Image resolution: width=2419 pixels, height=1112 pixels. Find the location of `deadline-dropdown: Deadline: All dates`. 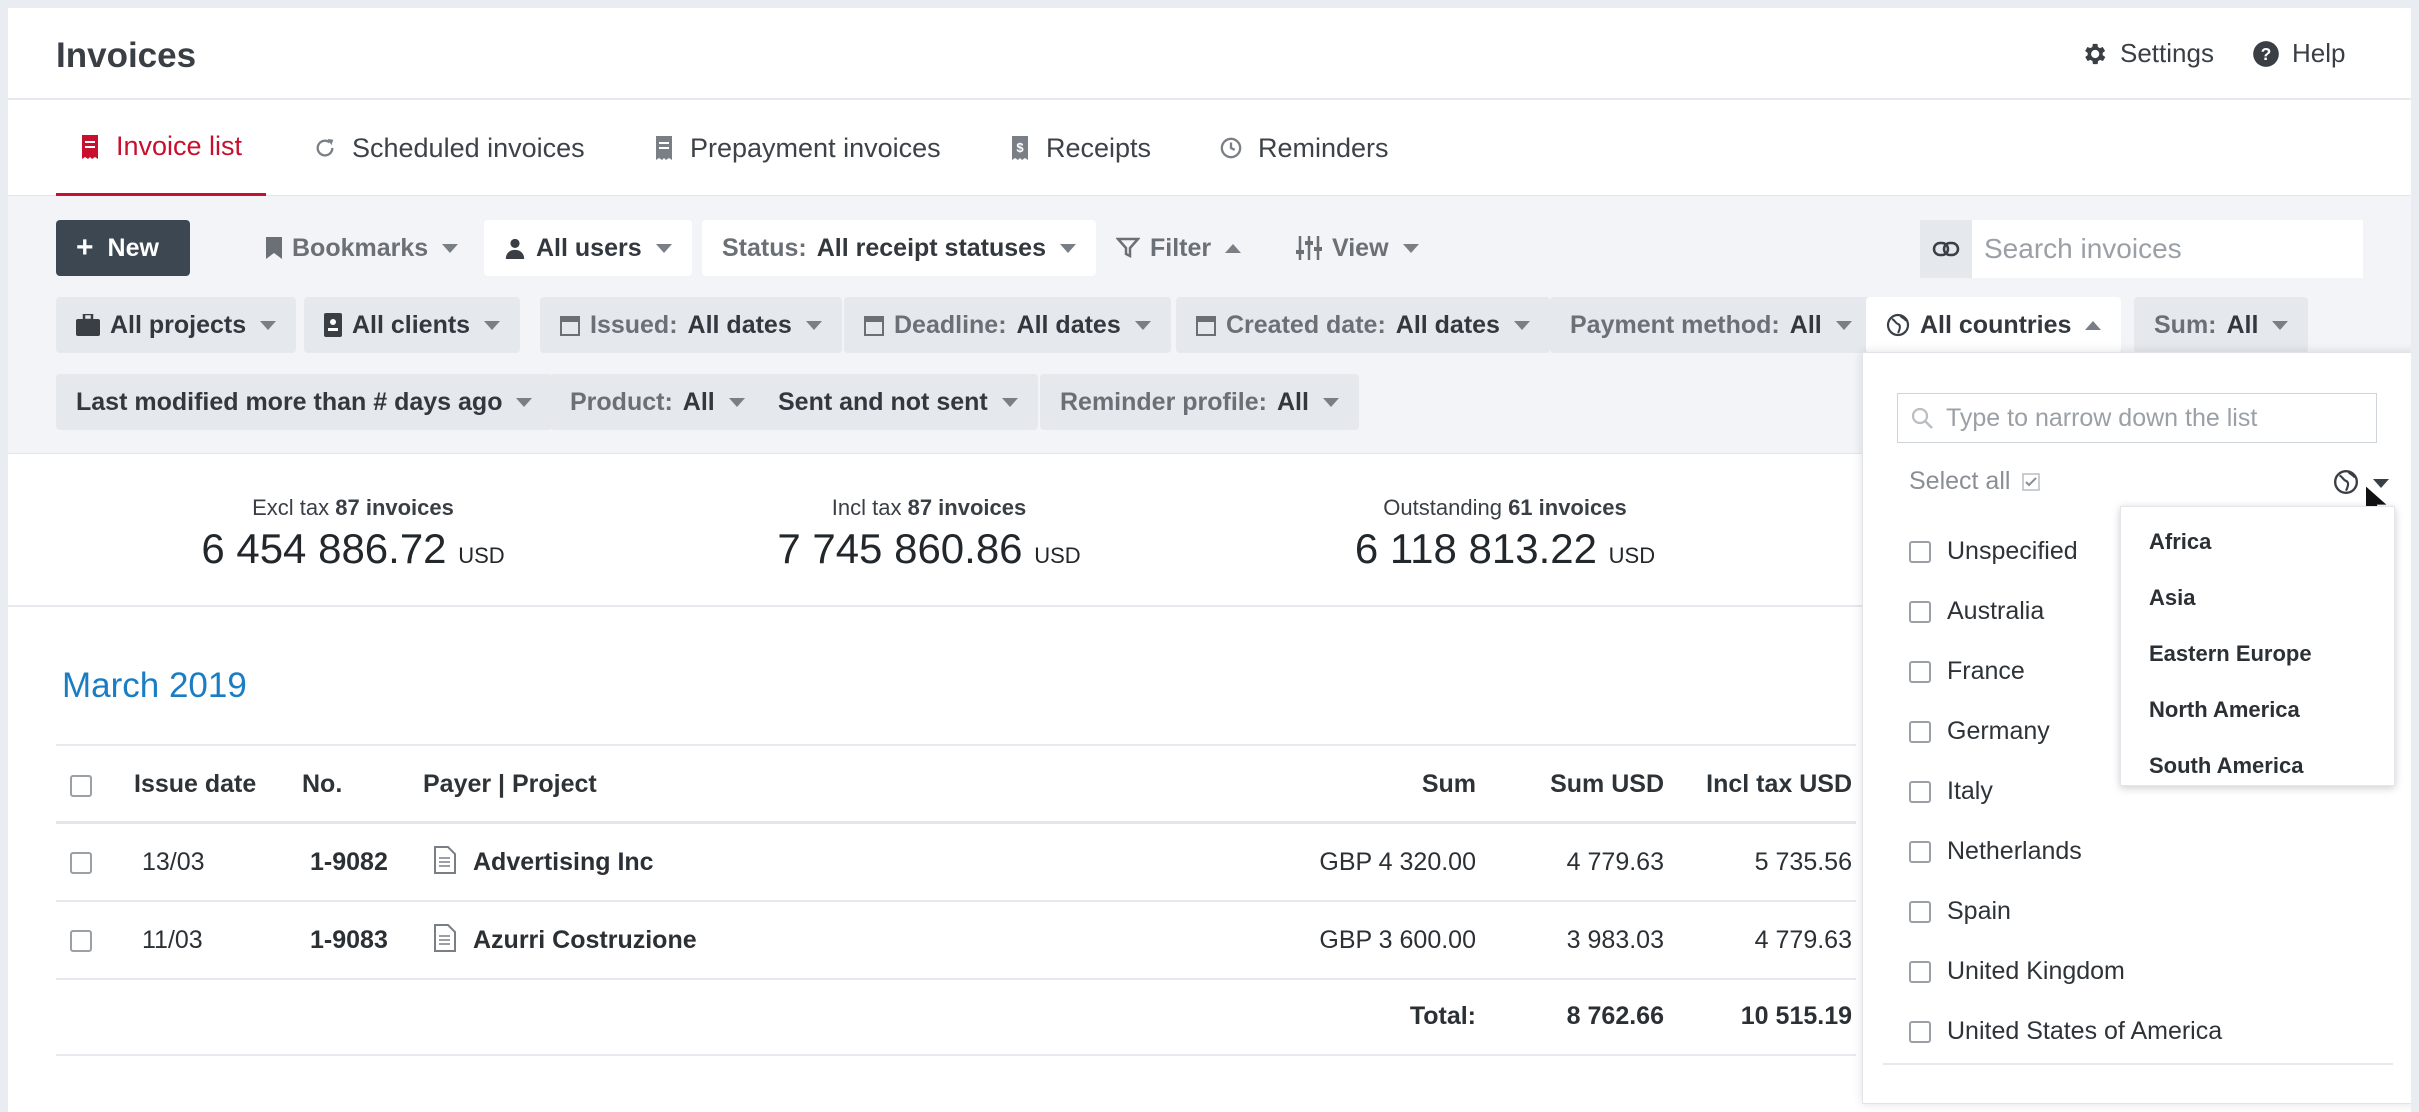

deadline-dropdown: Deadline: All dates is located at coordinates (1007, 325).